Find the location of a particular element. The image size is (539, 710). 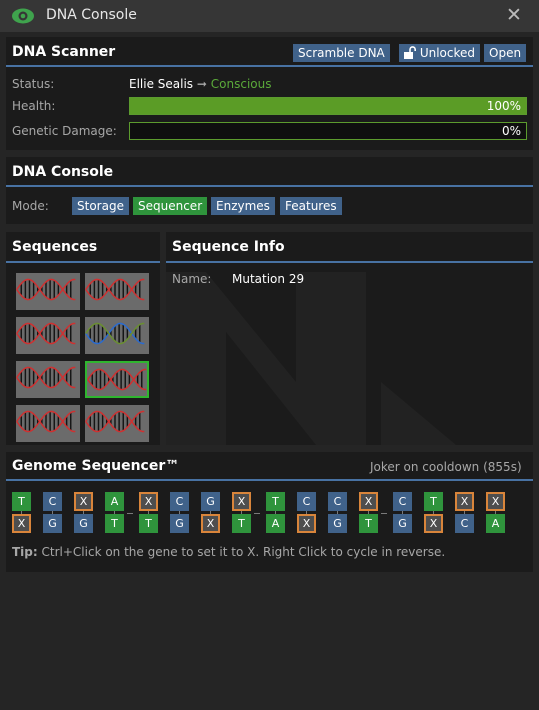

subject-state: Conscious is located at coordinates (241, 84).